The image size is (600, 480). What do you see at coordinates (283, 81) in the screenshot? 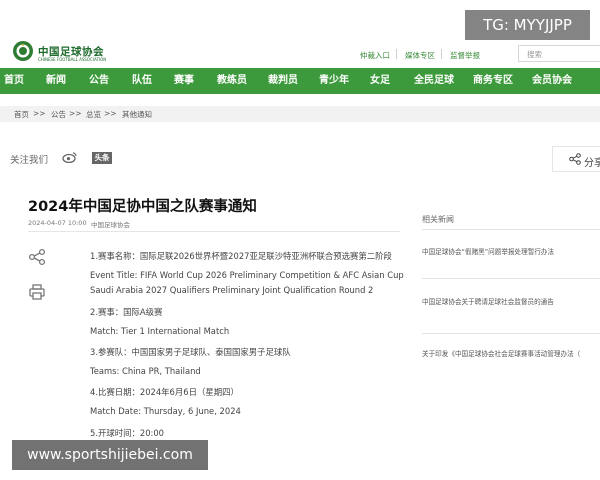
I see `nav-item-referees: 裁判员` at bounding box center [283, 81].